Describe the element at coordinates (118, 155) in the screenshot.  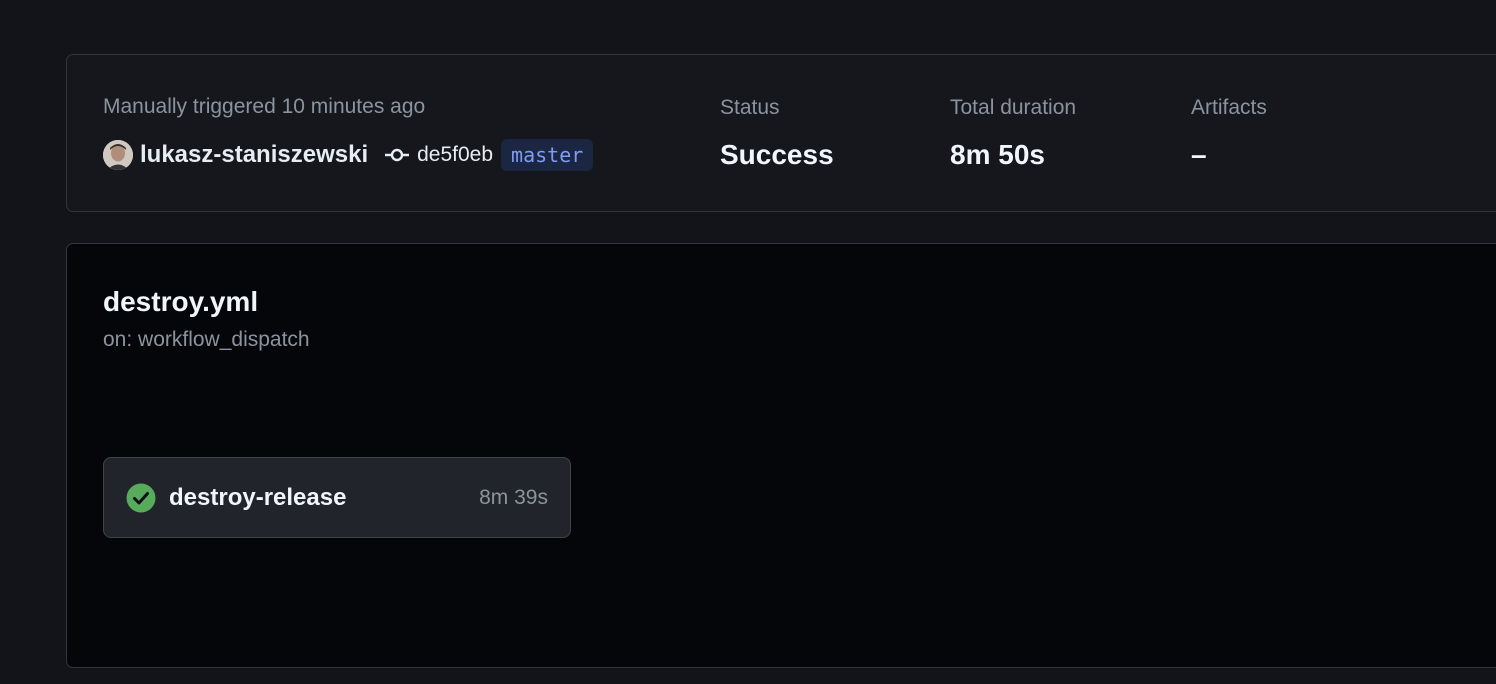
I see `avatar` at that location.